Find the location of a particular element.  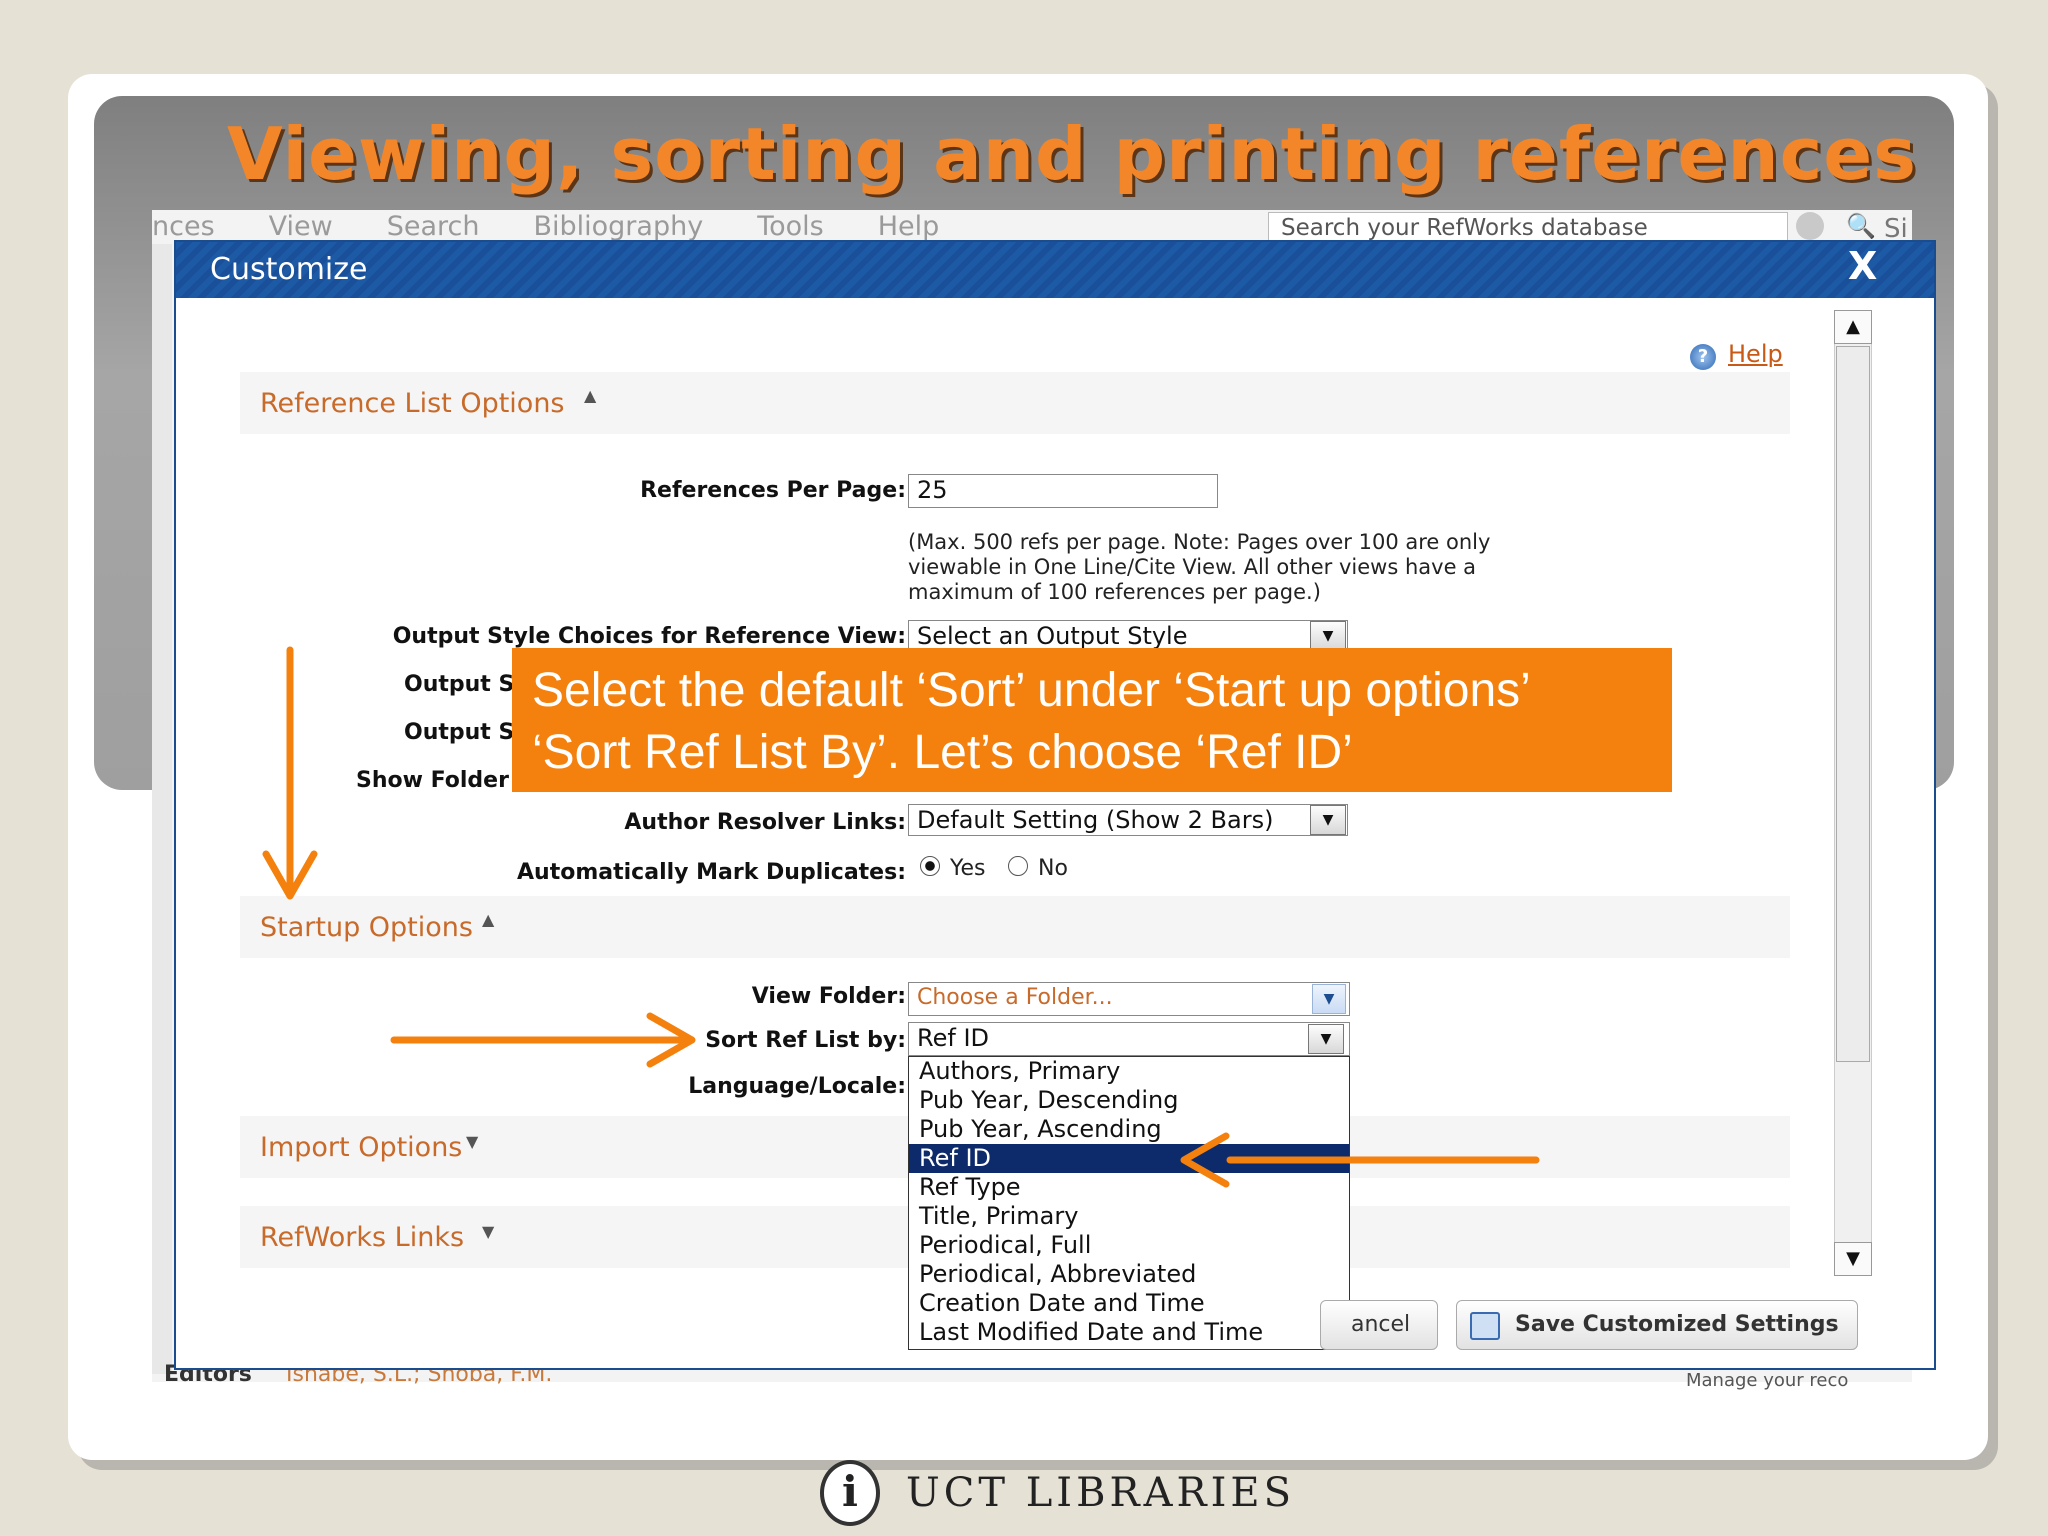

uct-logo-icon: i is located at coordinates (850, 1493).